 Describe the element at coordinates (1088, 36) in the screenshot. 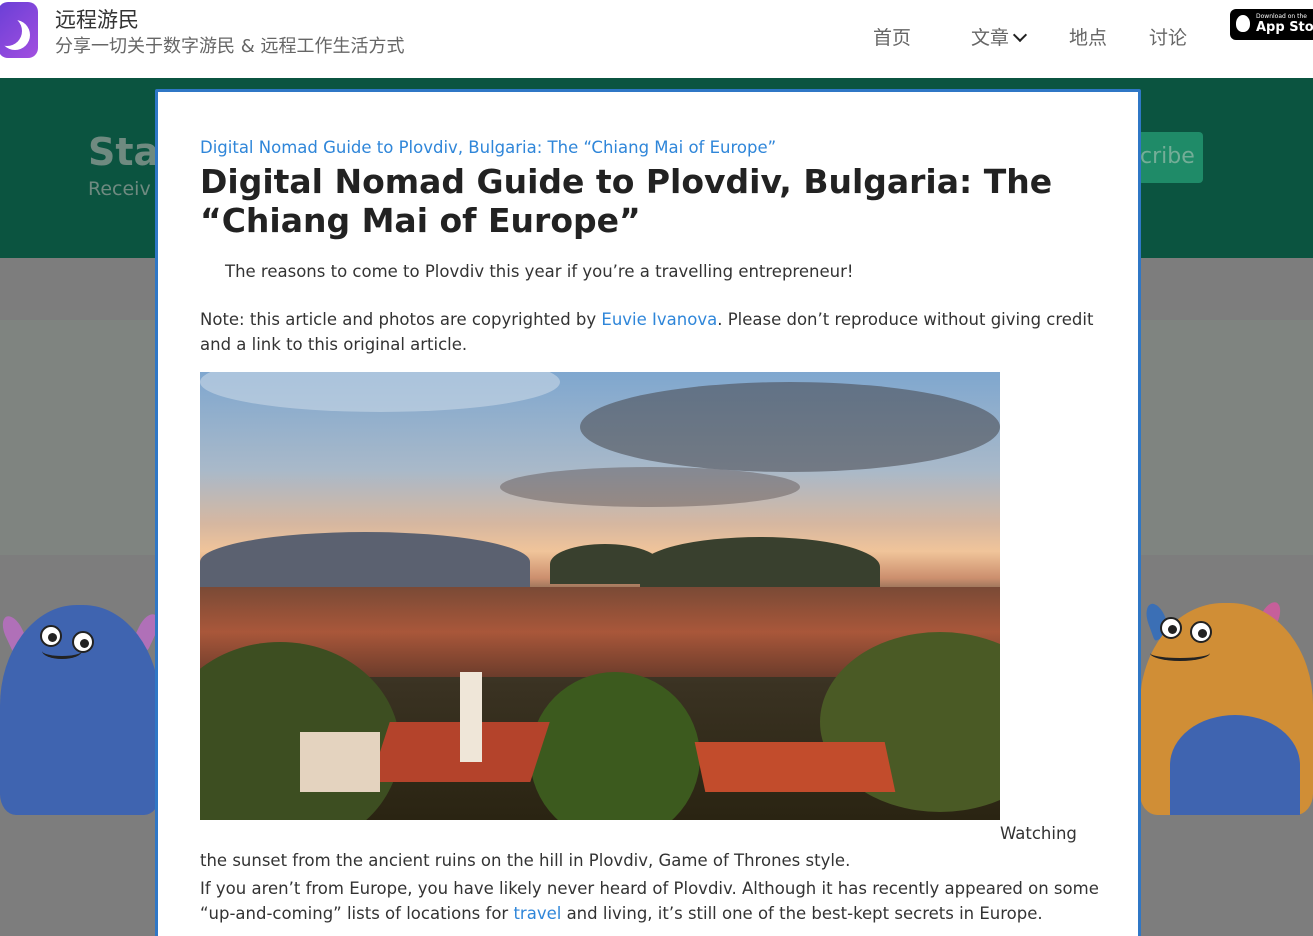

I see `nav-places: 地点` at that location.